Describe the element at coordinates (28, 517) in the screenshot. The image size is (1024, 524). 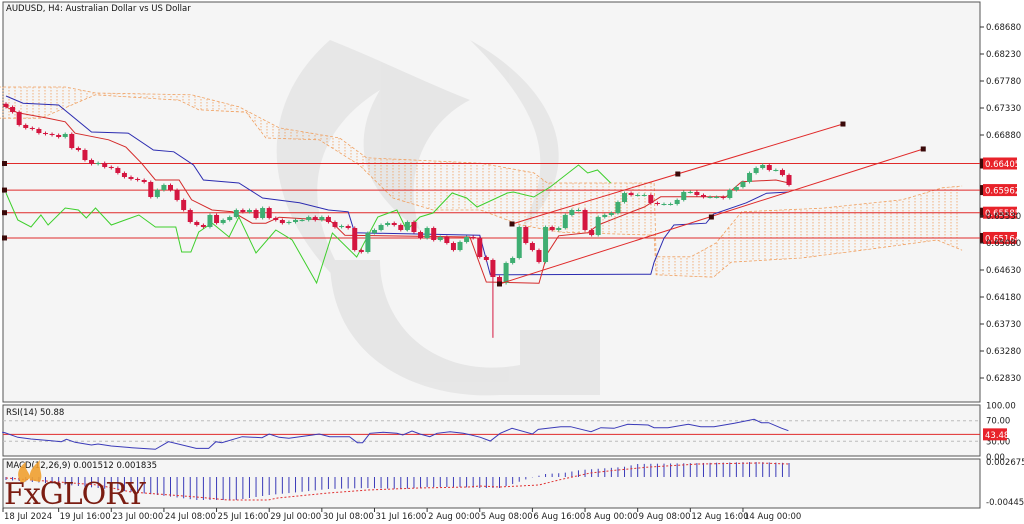
I see `time-tick-label: 18 Jul 2024` at that location.